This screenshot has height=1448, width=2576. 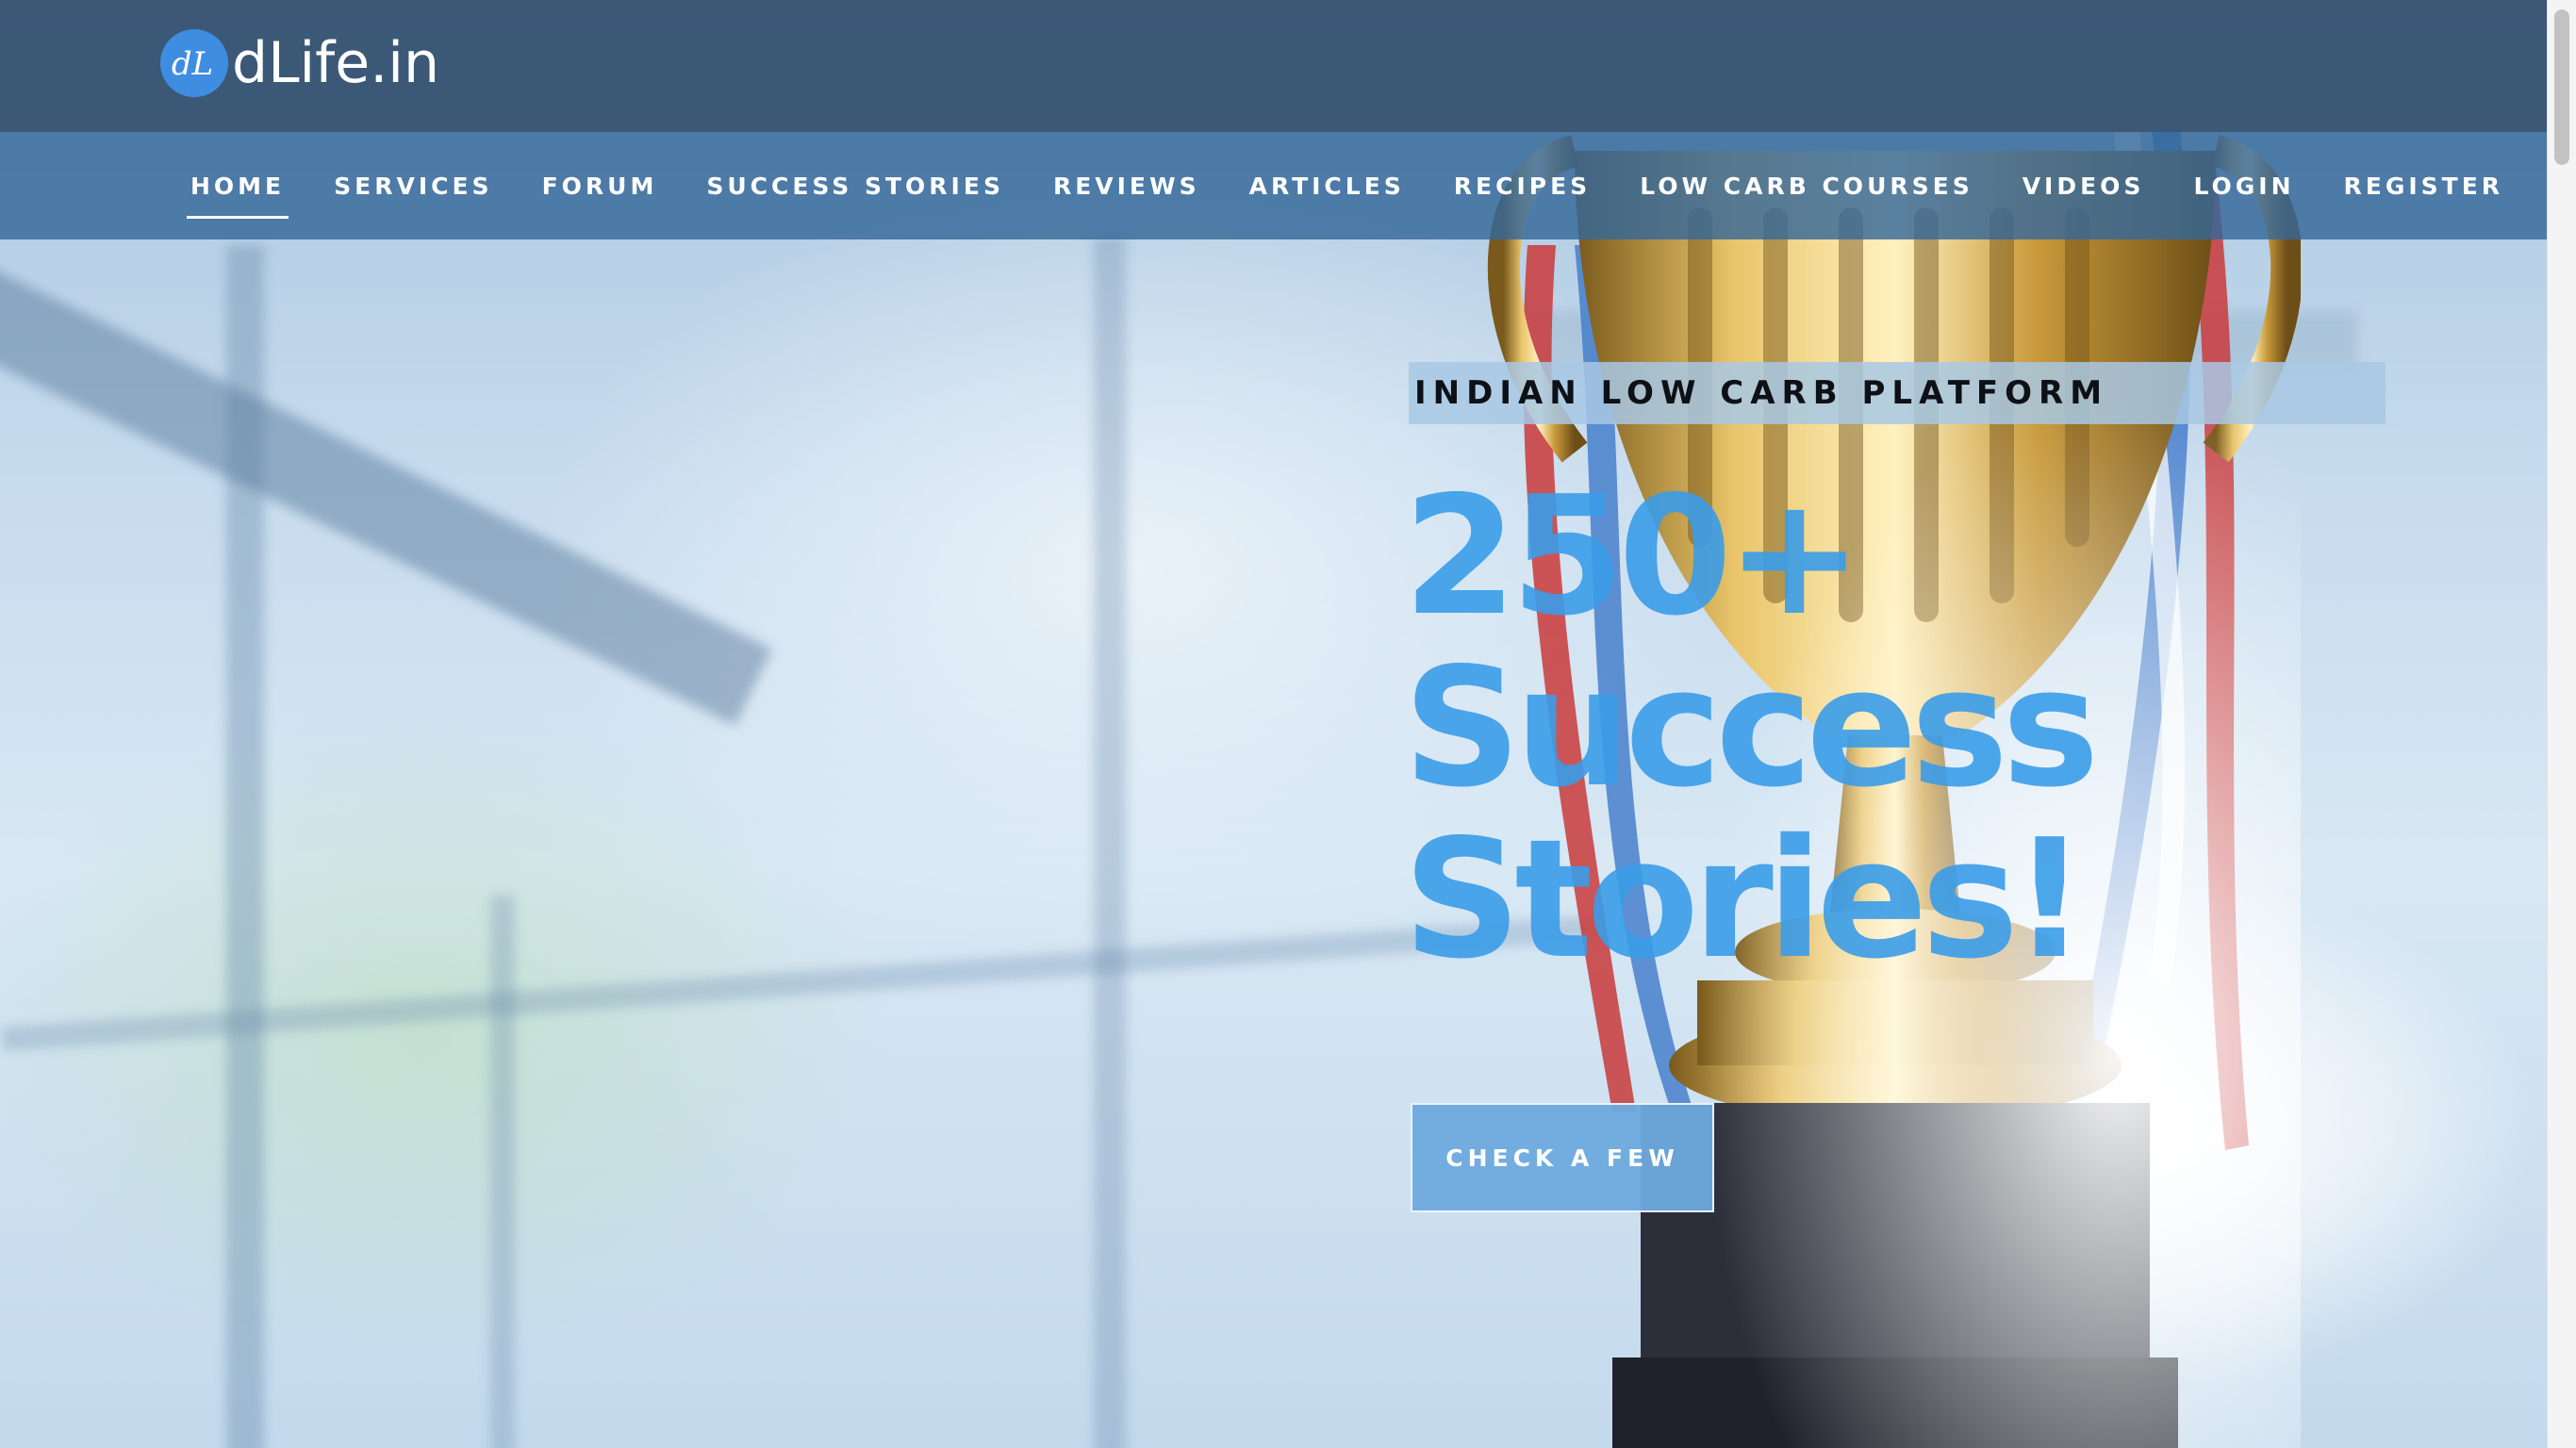 I want to click on hero-headline-line: 250+, so click(x=1633, y=556).